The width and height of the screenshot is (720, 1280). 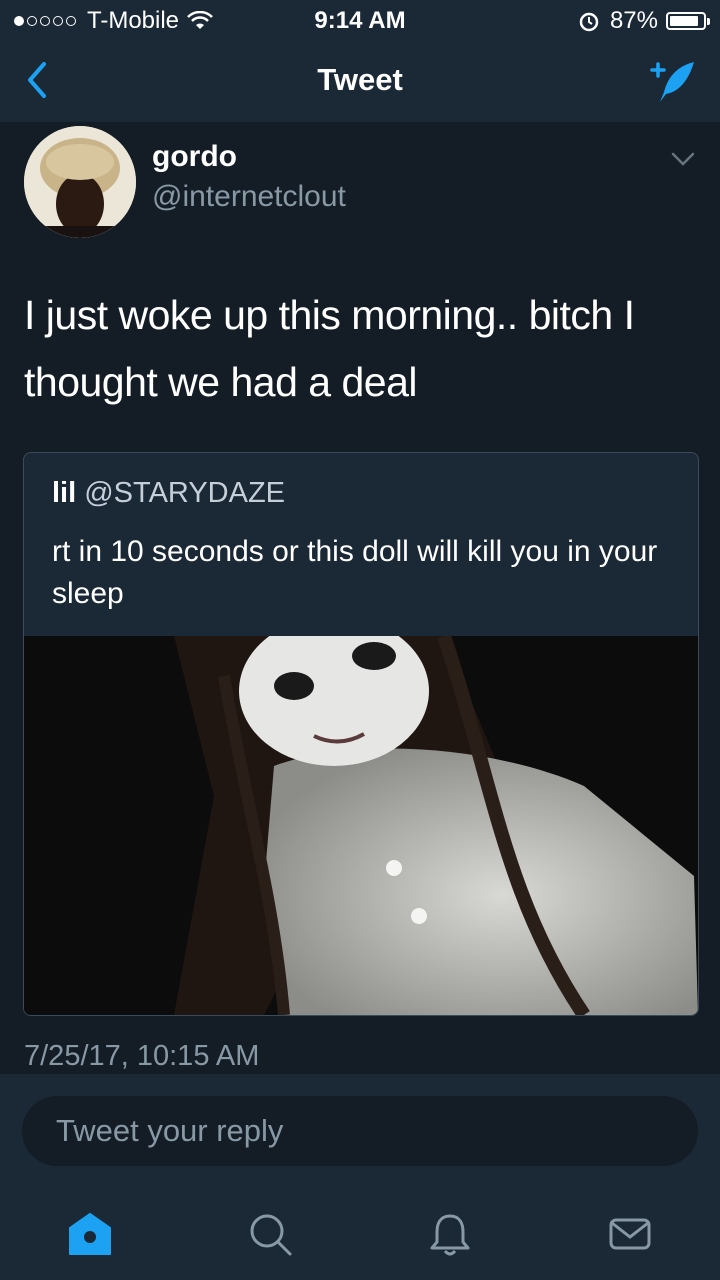 What do you see at coordinates (683, 159) in the screenshot?
I see `chevron-down-icon` at bounding box center [683, 159].